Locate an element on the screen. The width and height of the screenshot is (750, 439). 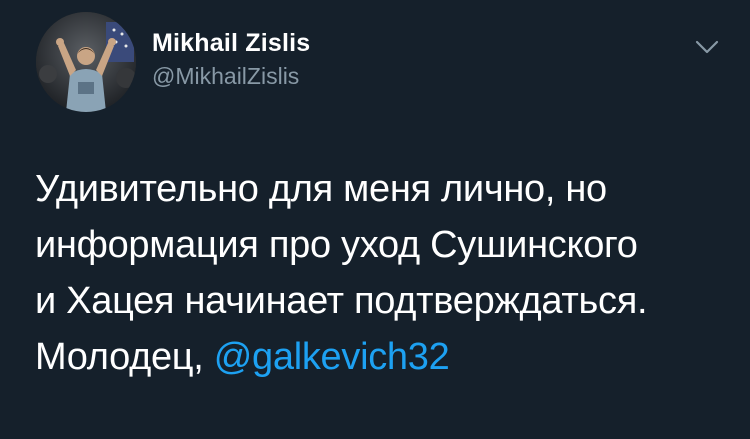
author-block: Mikhail Zislis @MikhailZislis is located at coordinates (231, 59).